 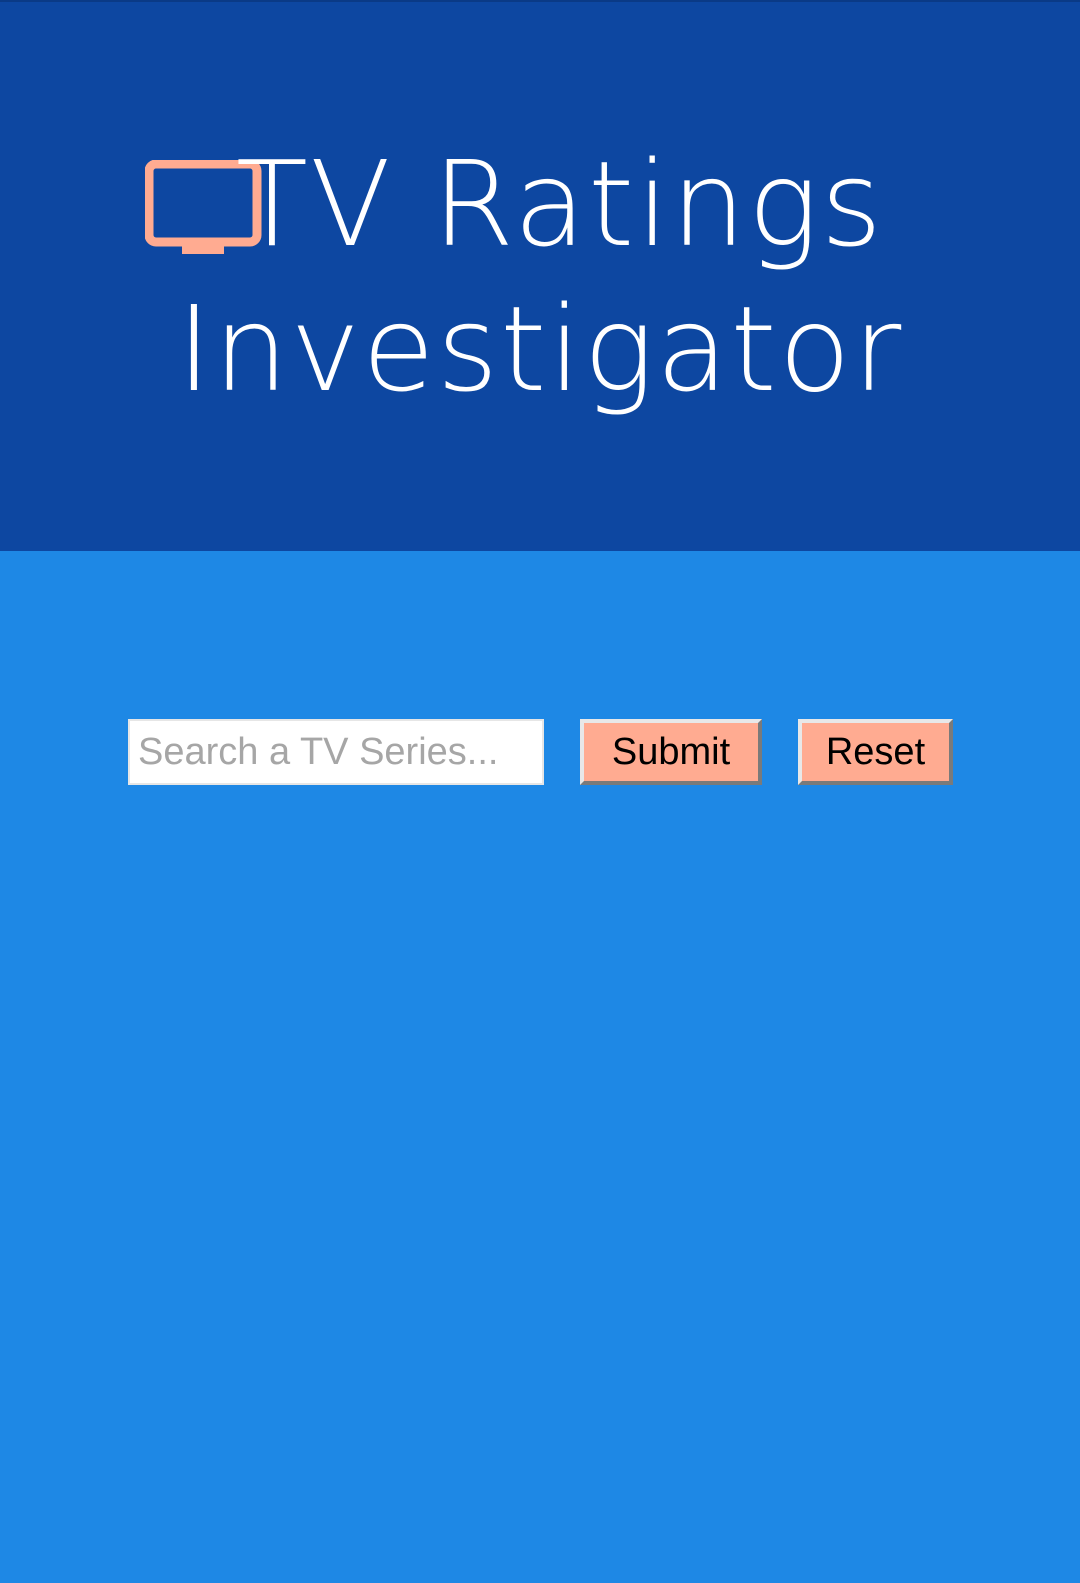 What do you see at coordinates (671, 752) in the screenshot?
I see `submit-button: Submit` at bounding box center [671, 752].